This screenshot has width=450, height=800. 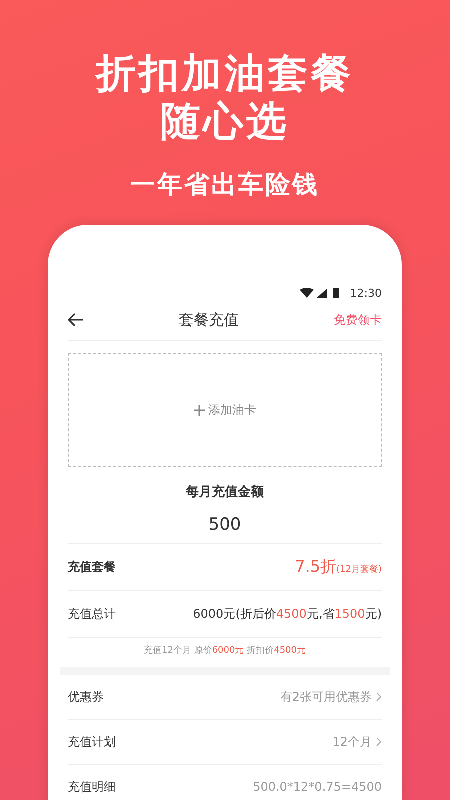 I want to click on amount-field: 500, so click(x=225, y=522).